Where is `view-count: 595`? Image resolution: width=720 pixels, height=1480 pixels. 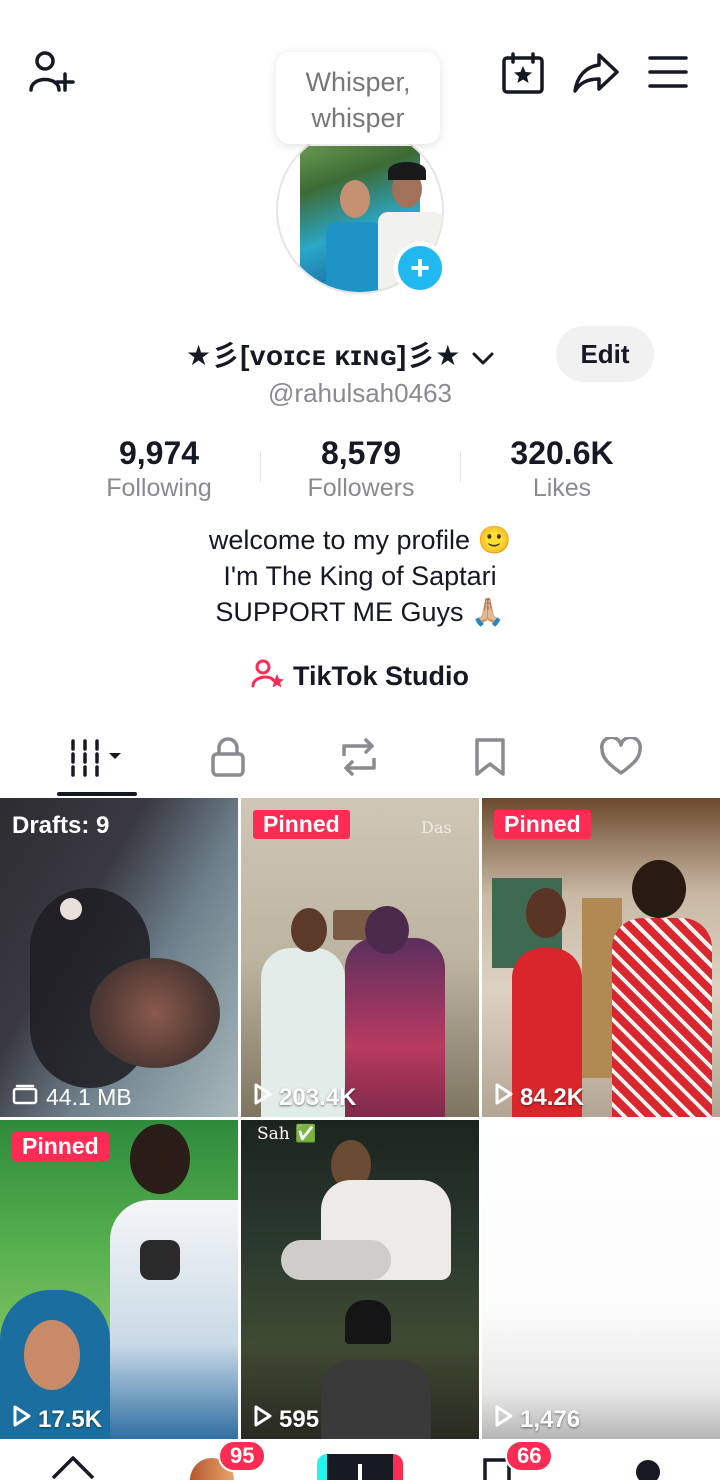
view-count: 595 is located at coordinates (286, 1419).